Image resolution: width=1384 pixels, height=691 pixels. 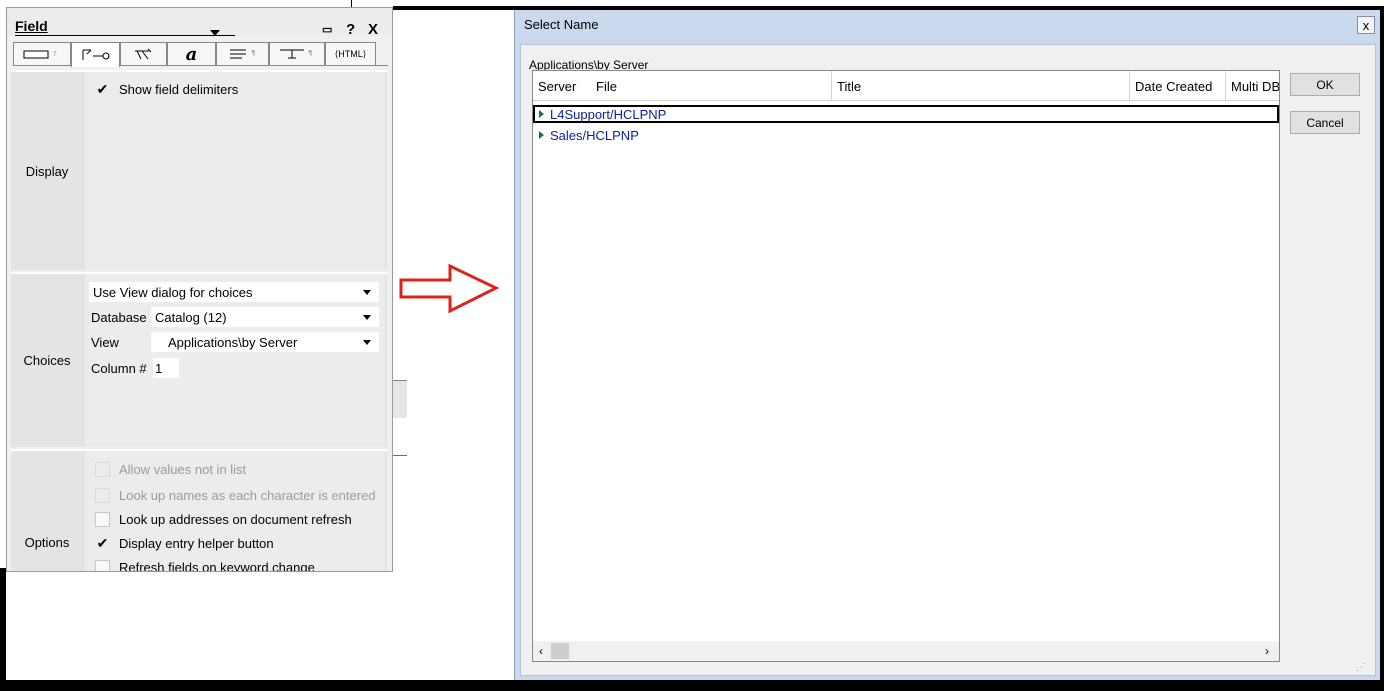 What do you see at coordinates (102, 469) in the screenshot?
I see `allow-values-checkbox` at bounding box center [102, 469].